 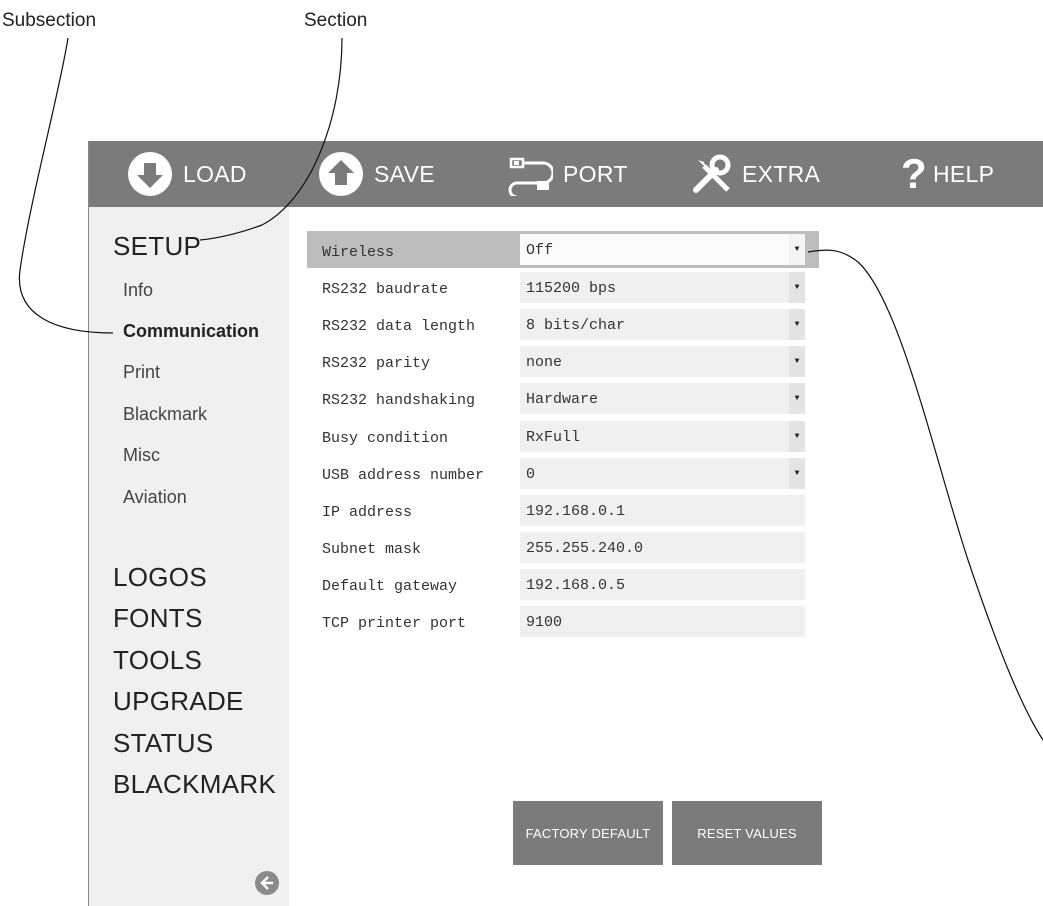 What do you see at coordinates (588, 833) in the screenshot?
I see `factory-default-button: FACTORY DEFAULT` at bounding box center [588, 833].